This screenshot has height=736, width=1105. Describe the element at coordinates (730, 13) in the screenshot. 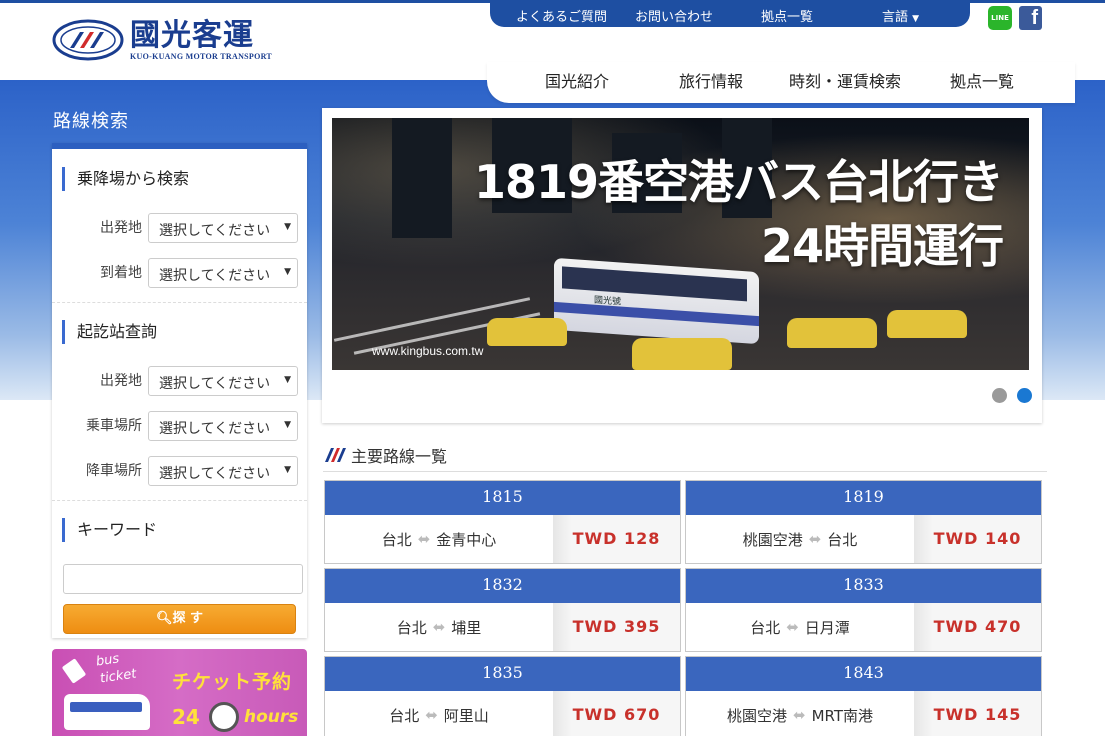

I see `utility-nav: よくあるご質問 お問い合わせ 拠点一覧 言語 ▼` at that location.